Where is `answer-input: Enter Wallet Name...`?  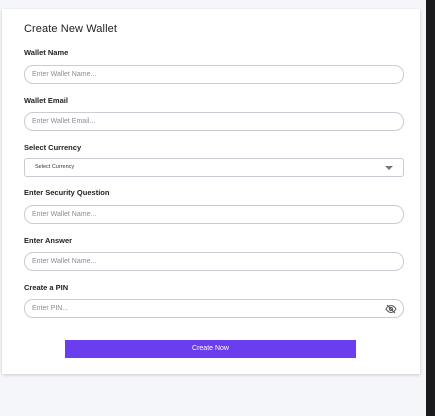
answer-input: Enter Wallet Name... is located at coordinates (214, 261).